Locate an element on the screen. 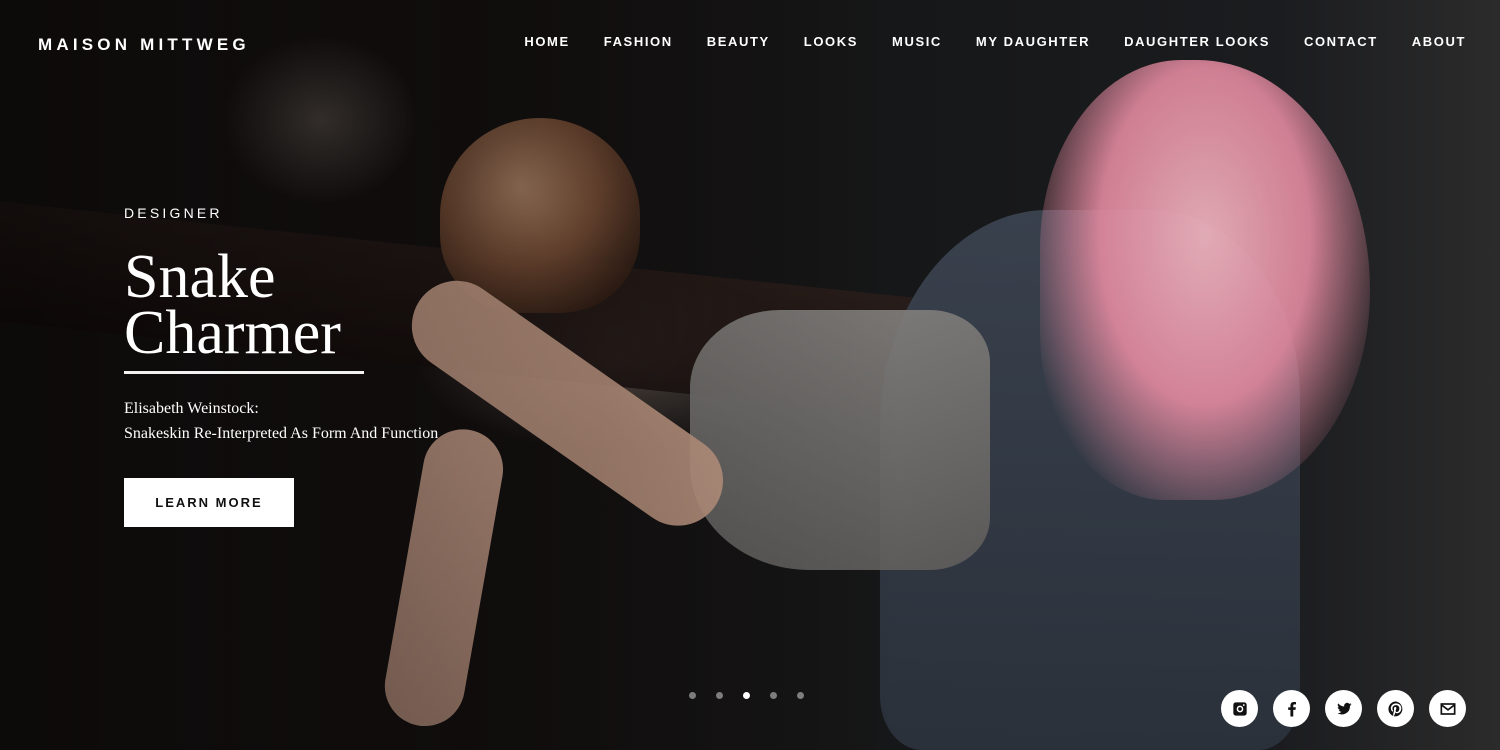  twitter-button is located at coordinates (1343, 708).